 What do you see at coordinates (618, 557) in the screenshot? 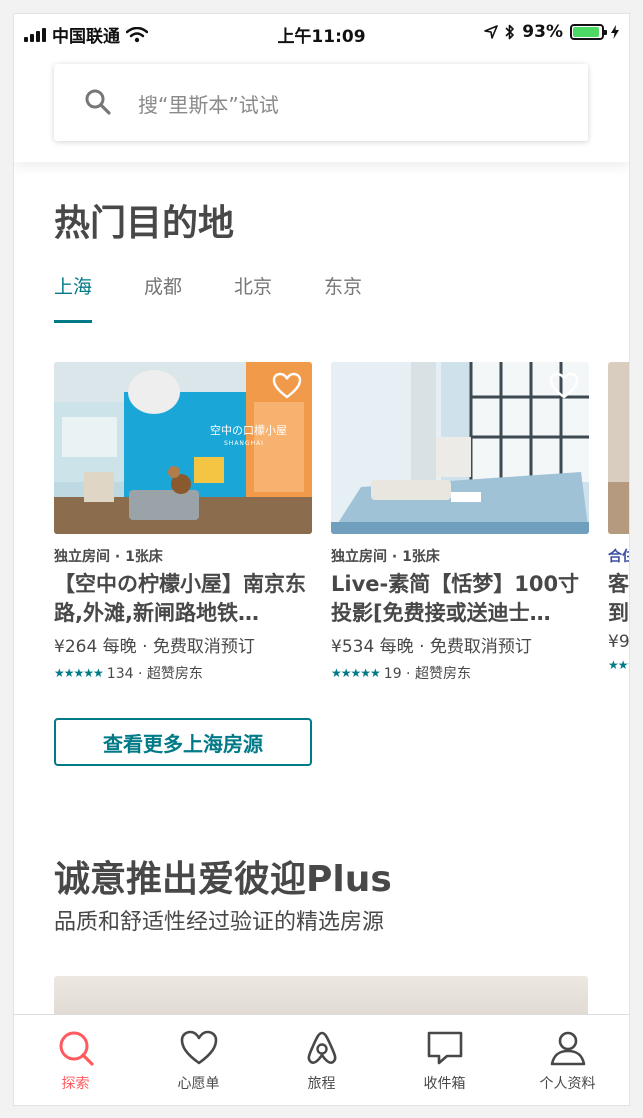
I see `listing-type: 合住` at bounding box center [618, 557].